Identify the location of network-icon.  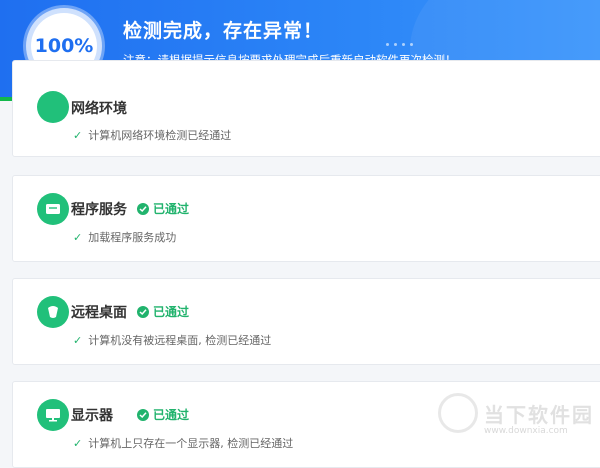
(53, 107).